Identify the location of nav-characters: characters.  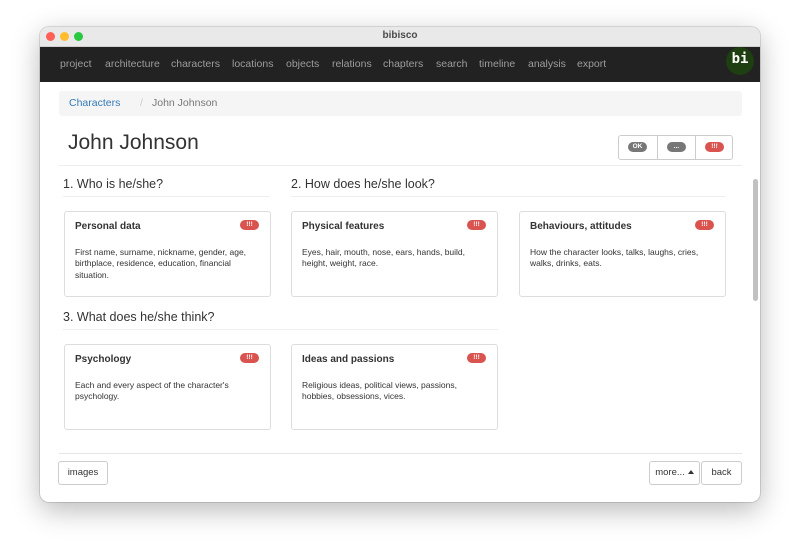
(195, 64).